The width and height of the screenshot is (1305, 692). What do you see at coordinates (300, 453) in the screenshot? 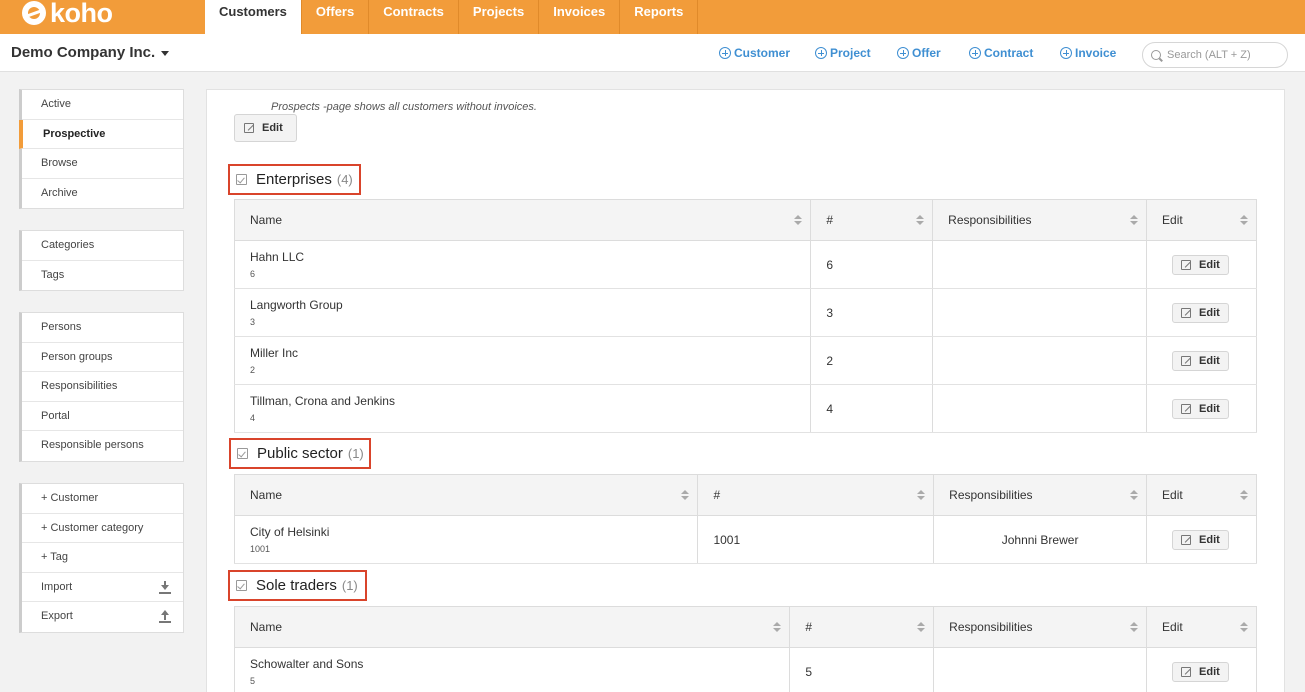
I see `group-heading-public-sector: Public sector (1)` at bounding box center [300, 453].